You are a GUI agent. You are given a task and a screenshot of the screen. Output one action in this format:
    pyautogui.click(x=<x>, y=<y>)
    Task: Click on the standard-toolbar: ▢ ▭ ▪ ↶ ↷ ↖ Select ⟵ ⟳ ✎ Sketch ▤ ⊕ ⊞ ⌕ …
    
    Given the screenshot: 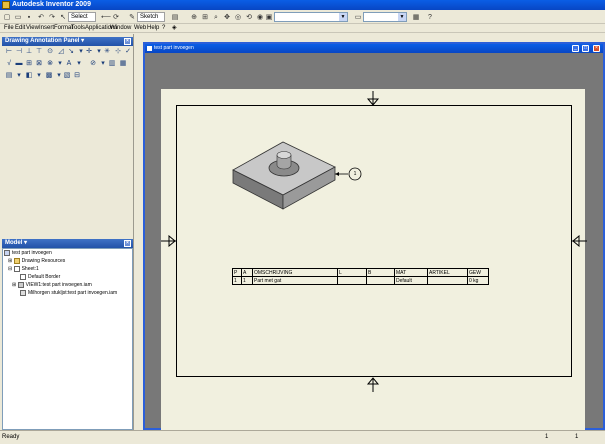 What is the action you would take?
    pyautogui.click(x=302, y=17)
    